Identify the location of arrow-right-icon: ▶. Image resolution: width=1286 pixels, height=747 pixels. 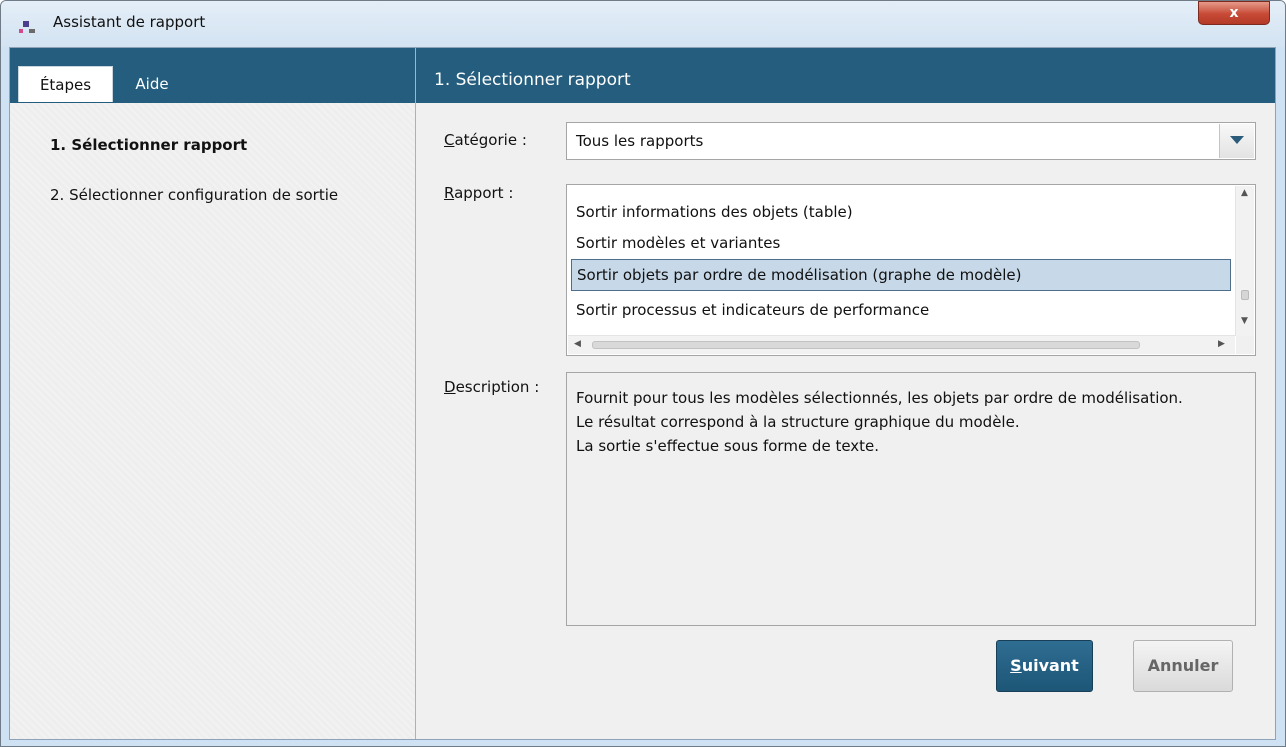
(1221, 344).